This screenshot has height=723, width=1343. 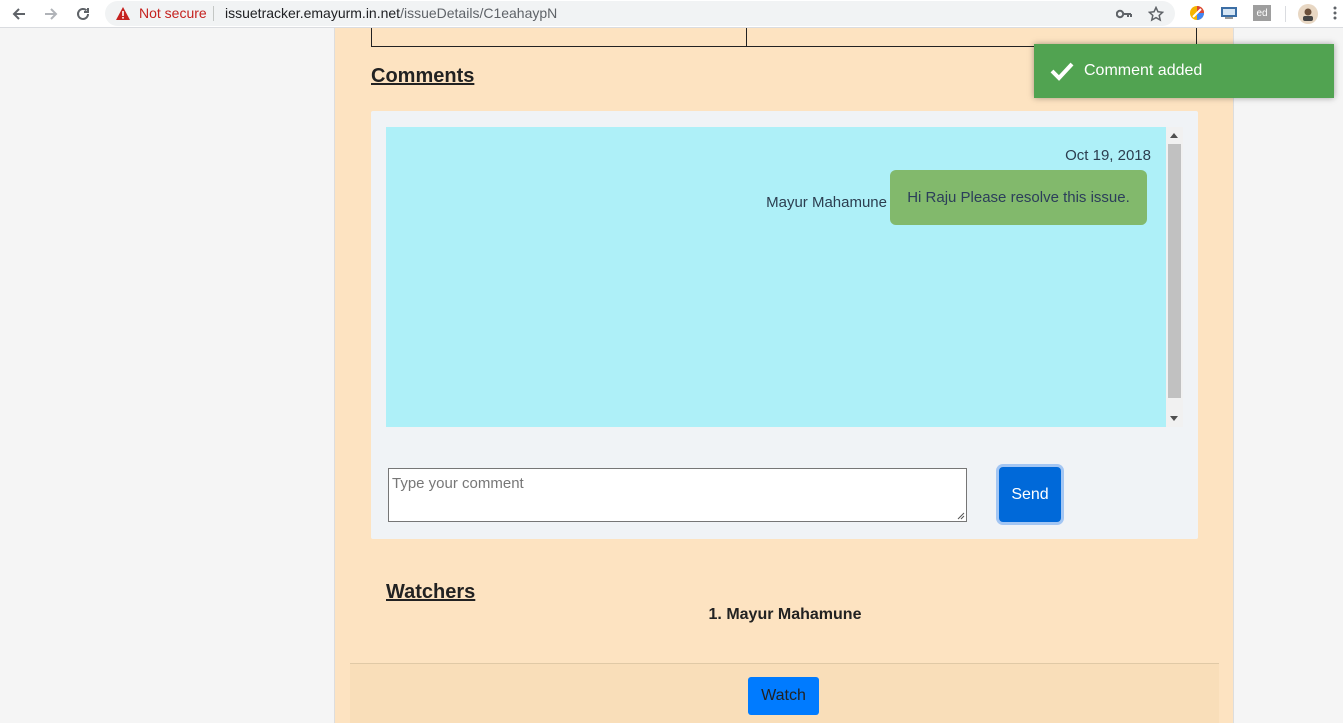 I want to click on url-host: issuetracker.emayurm.in.net, so click(x=313, y=13).